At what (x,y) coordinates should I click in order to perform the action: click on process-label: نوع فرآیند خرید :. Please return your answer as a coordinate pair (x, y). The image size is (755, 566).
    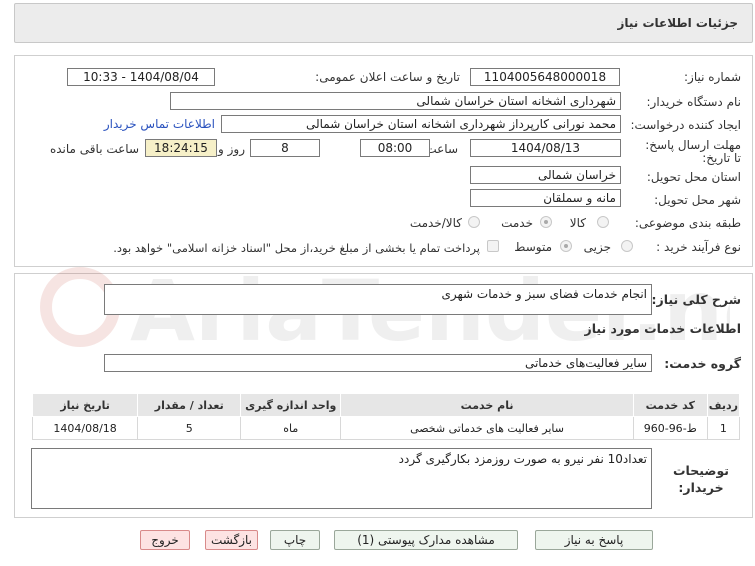
    Looking at the image, I should click on (698, 247).